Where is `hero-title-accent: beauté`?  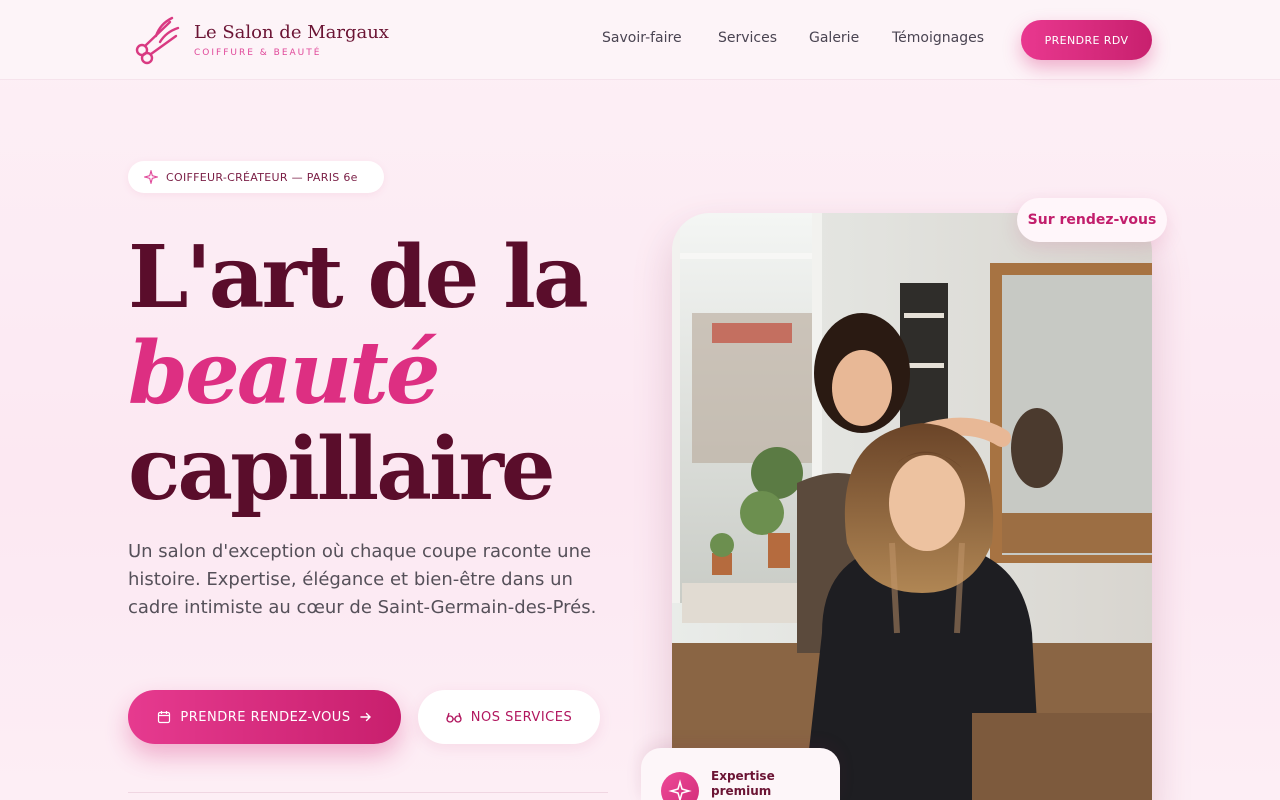
hero-title-accent: beauté is located at coordinates (284, 373).